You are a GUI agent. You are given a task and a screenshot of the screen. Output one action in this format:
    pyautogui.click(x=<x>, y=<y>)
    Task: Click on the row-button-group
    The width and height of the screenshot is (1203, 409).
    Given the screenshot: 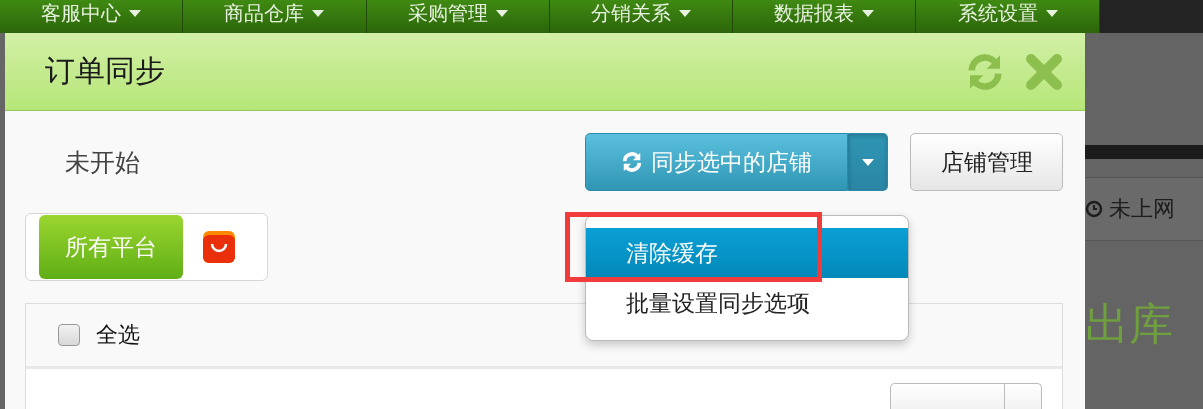 What is the action you would take?
    pyautogui.click(x=966, y=396)
    